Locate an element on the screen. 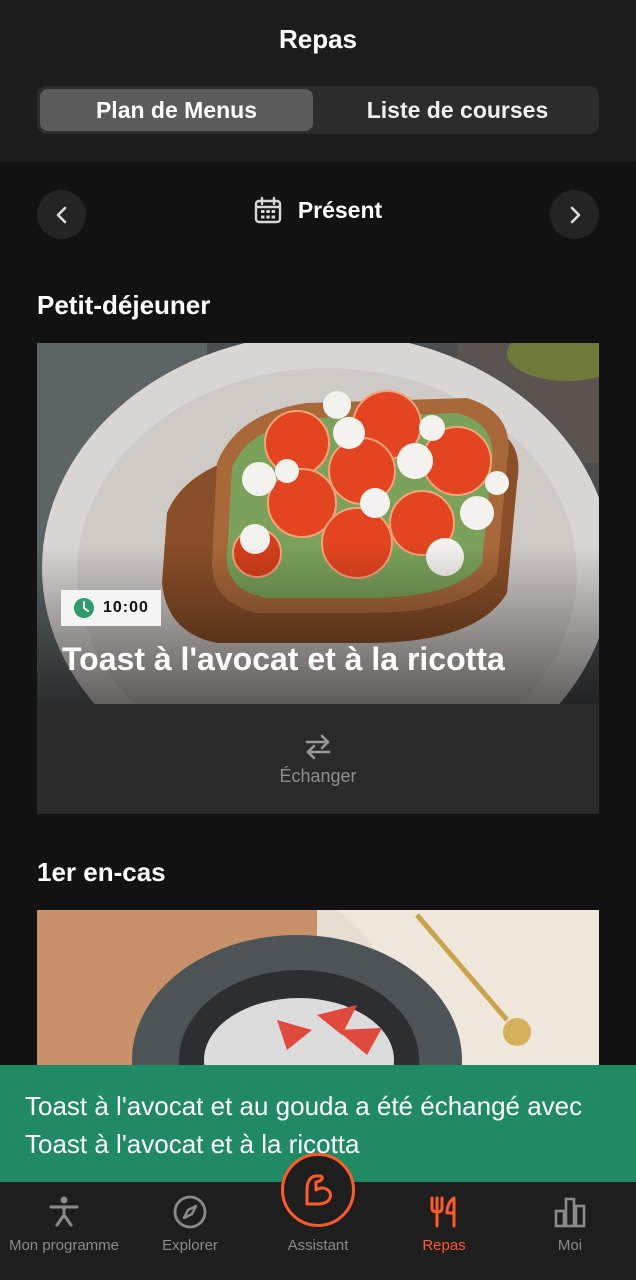 This screenshot has width=636, height=1280. nav-mon-programme: Mon programme is located at coordinates (64, 1231).